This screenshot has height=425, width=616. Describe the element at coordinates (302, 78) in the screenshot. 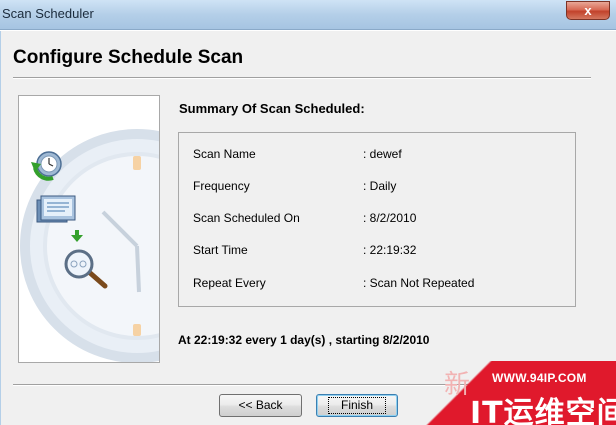

I see `header-divider` at that location.